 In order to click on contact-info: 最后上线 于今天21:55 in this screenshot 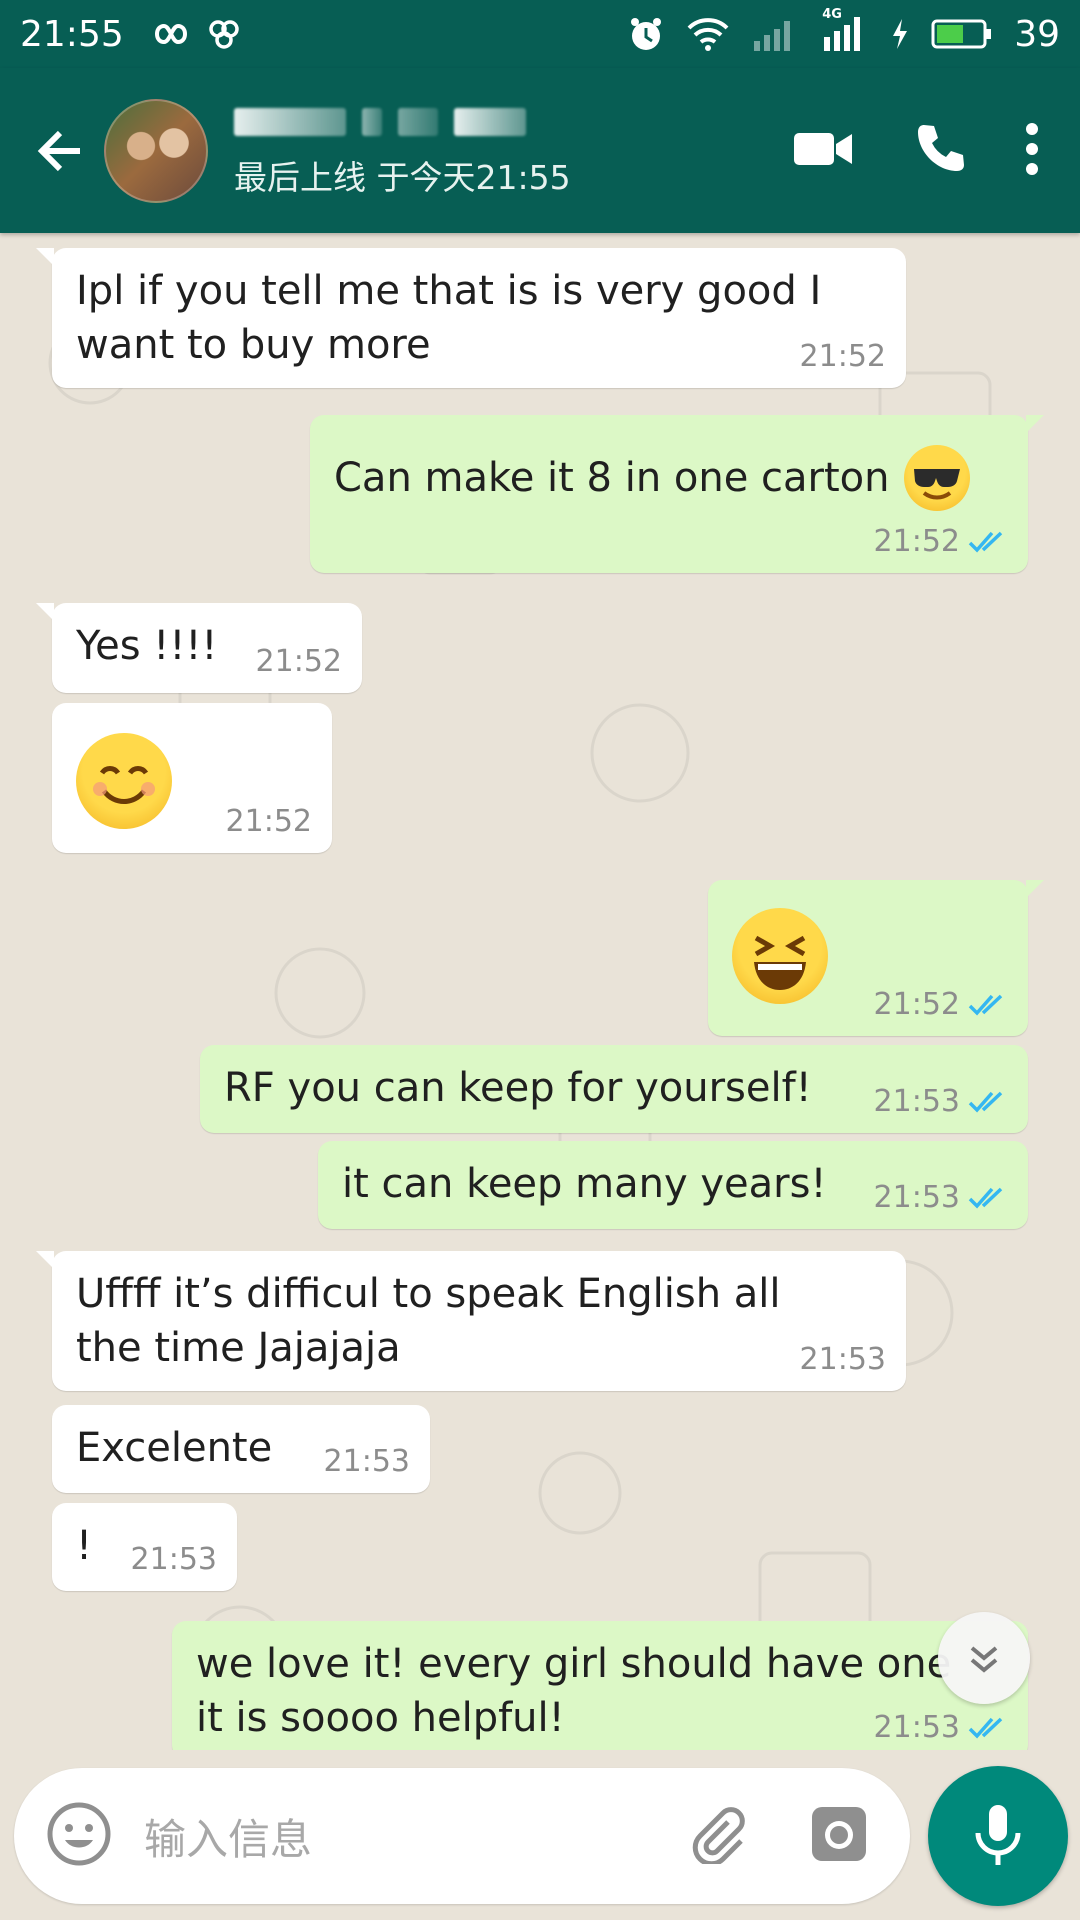, I will do `click(402, 151)`.